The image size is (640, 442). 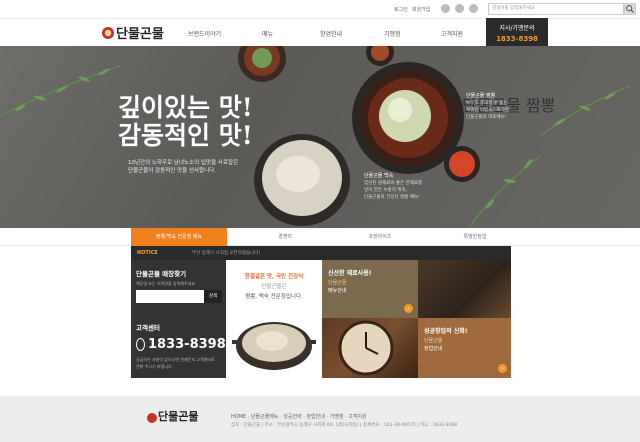 I want to click on tab-bar, so click(x=320, y=237).